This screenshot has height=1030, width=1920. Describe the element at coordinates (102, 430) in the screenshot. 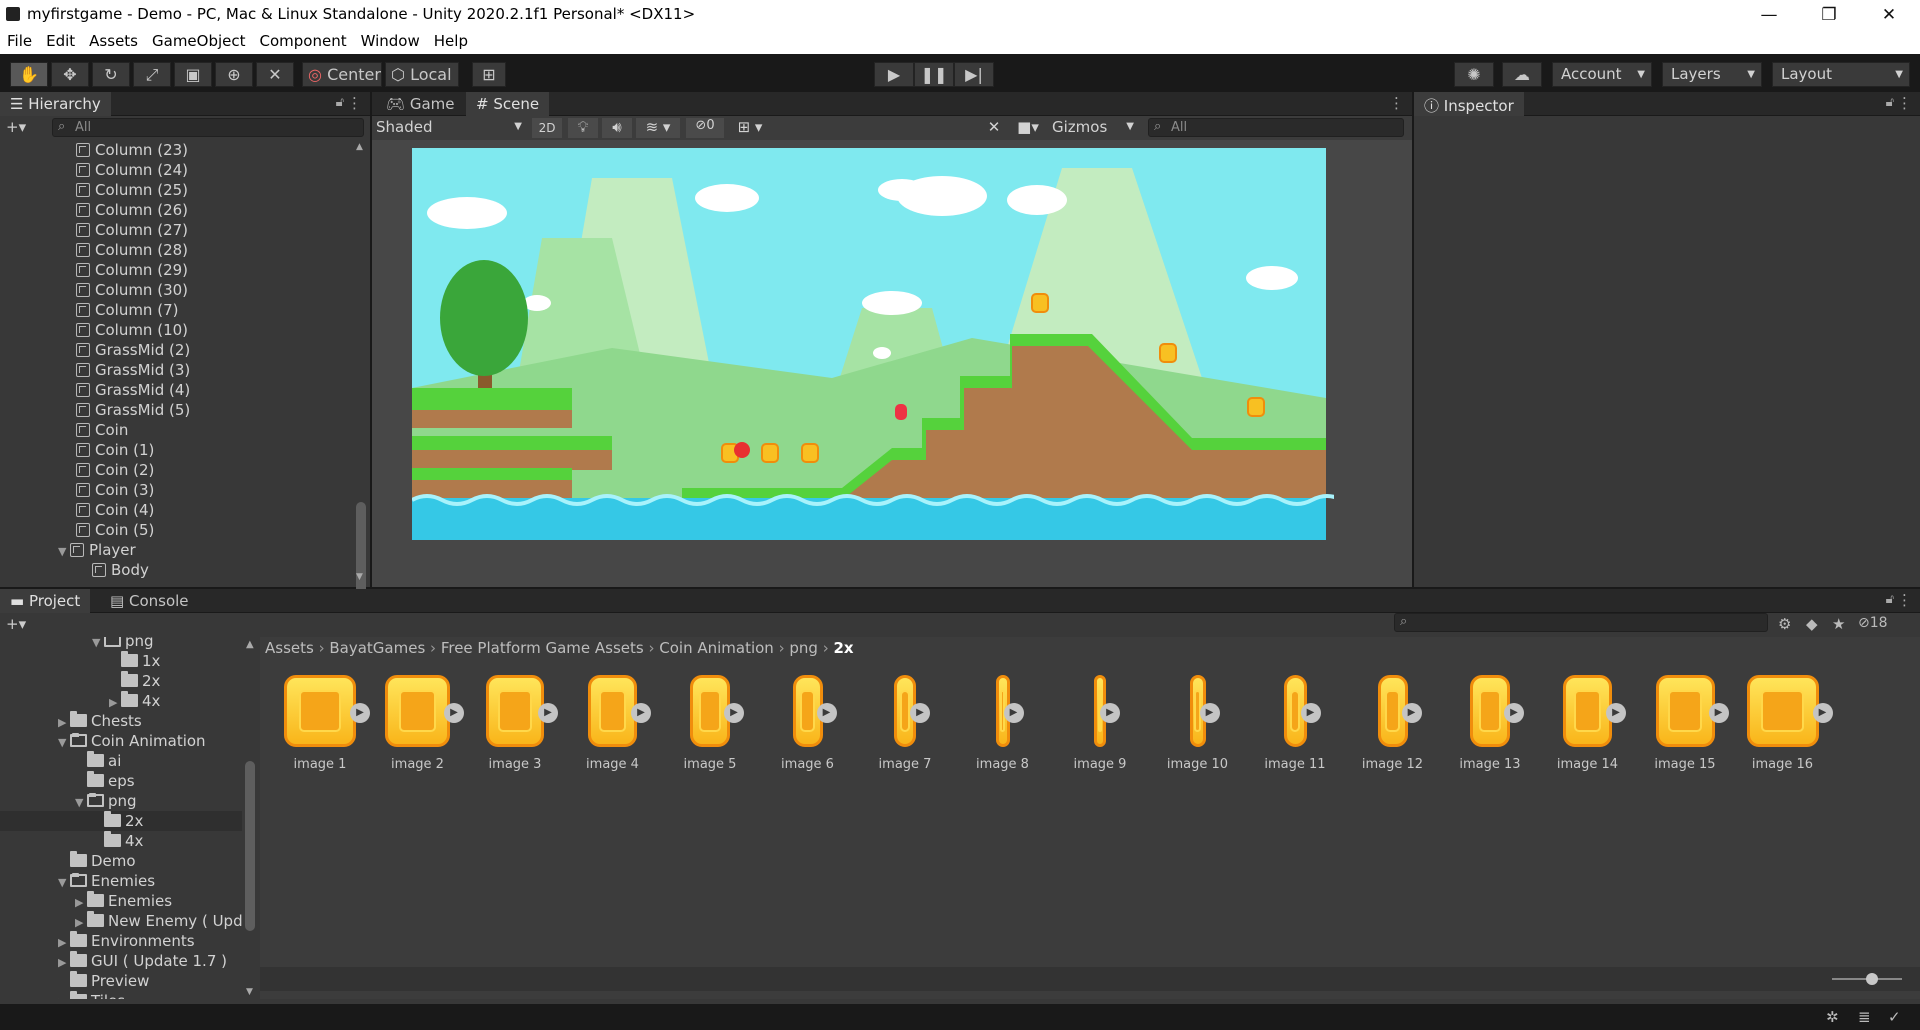

I see `hierarchy-item: Coin` at that location.